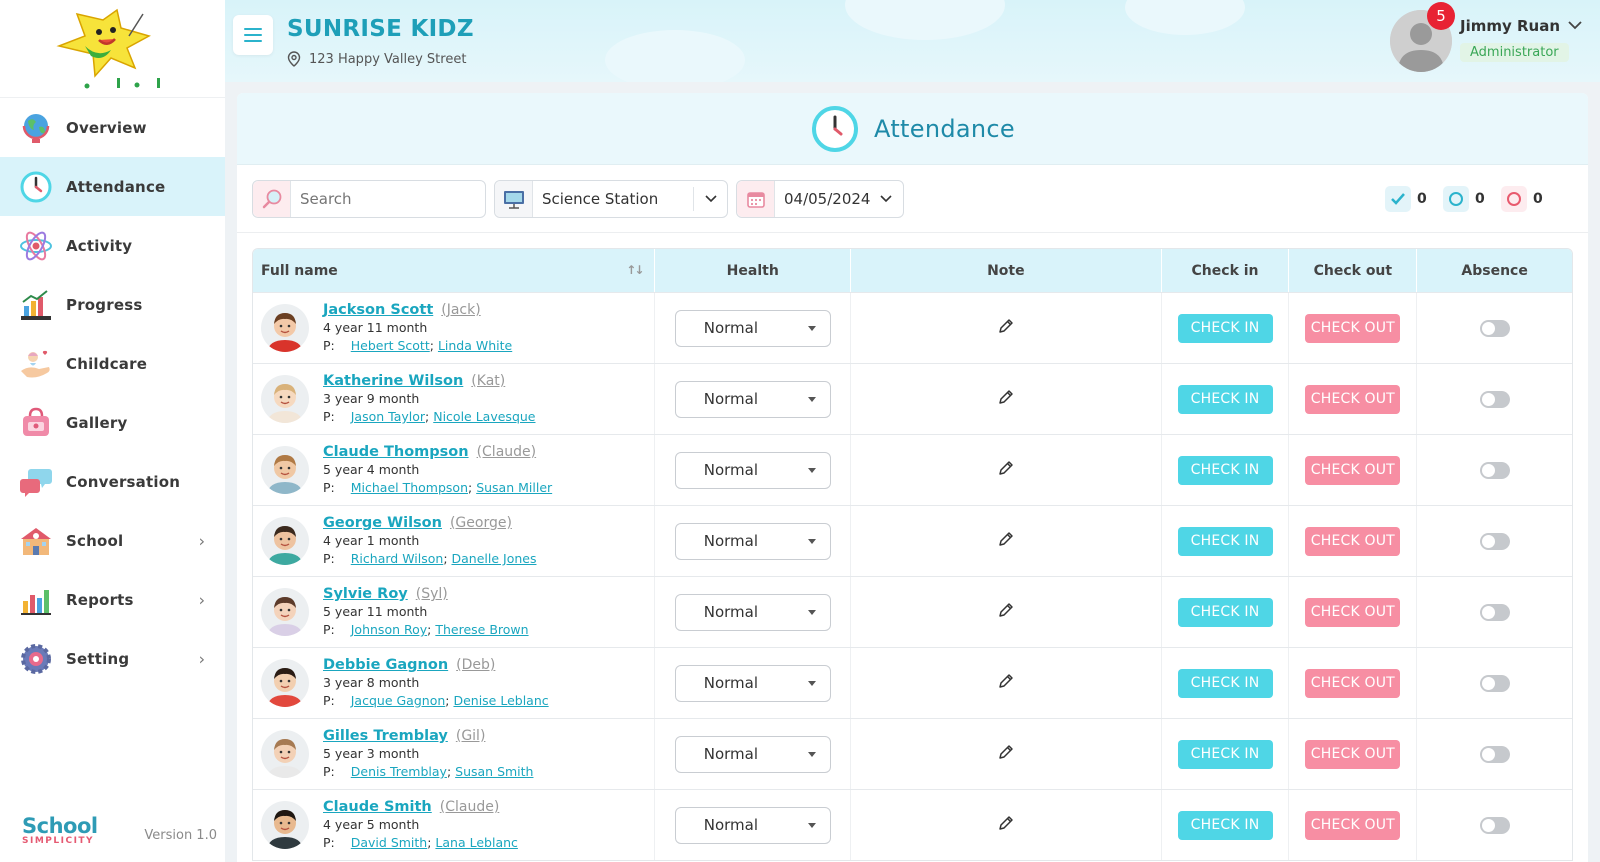  Describe the element at coordinates (1510, 26) in the screenshot. I see `user-name: Jimmy Ruan` at that location.